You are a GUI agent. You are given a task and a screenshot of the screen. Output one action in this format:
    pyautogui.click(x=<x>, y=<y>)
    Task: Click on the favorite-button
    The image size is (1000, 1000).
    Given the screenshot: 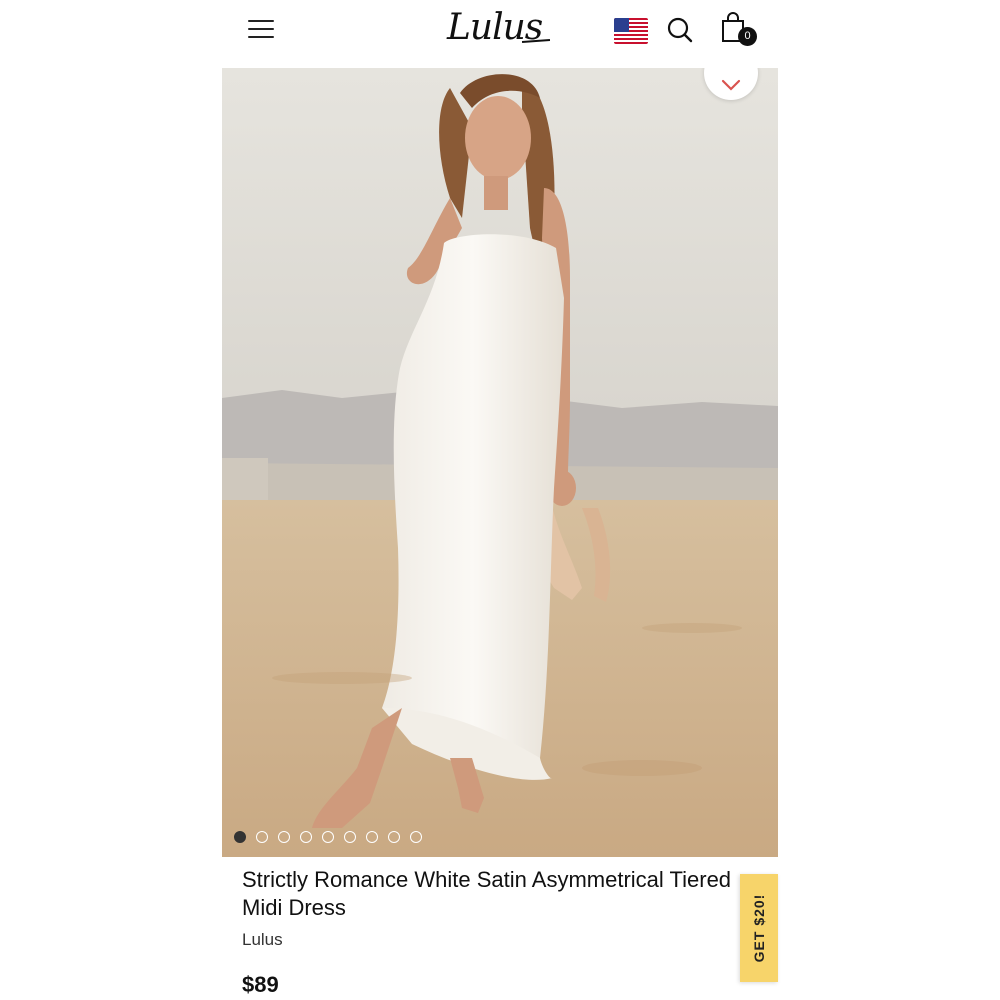 What is the action you would take?
    pyautogui.click(x=731, y=84)
    